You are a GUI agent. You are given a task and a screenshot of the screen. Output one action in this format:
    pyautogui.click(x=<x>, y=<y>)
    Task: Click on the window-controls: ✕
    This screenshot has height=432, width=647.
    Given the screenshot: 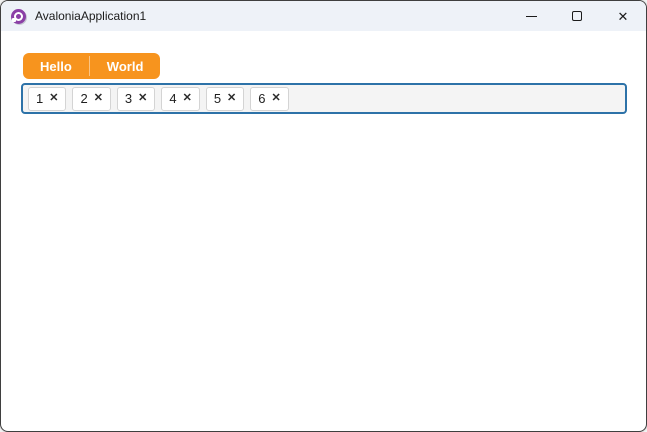 What is the action you would take?
    pyautogui.click(x=577, y=16)
    